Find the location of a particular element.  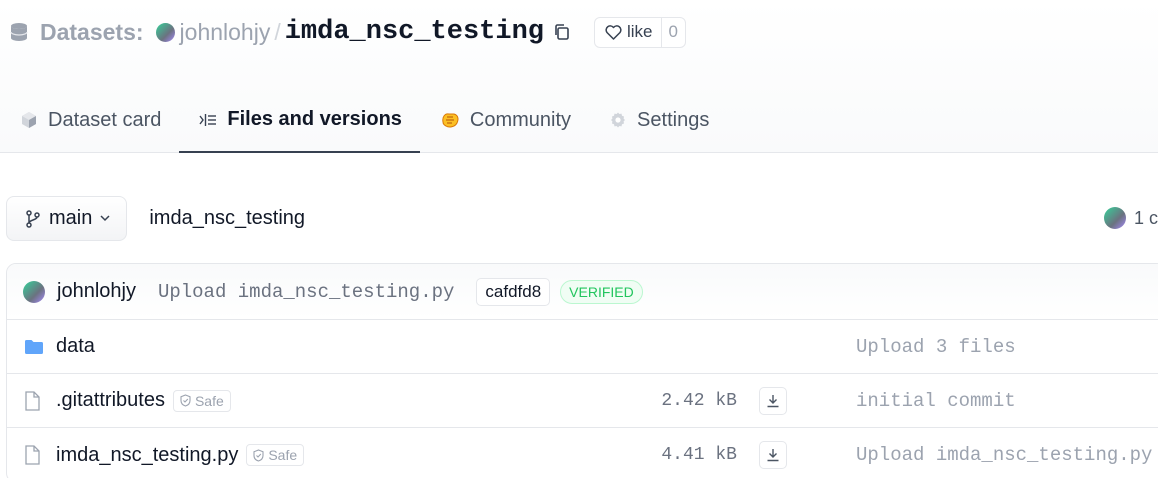

commit-hash: cafdfd8 is located at coordinates (513, 291).